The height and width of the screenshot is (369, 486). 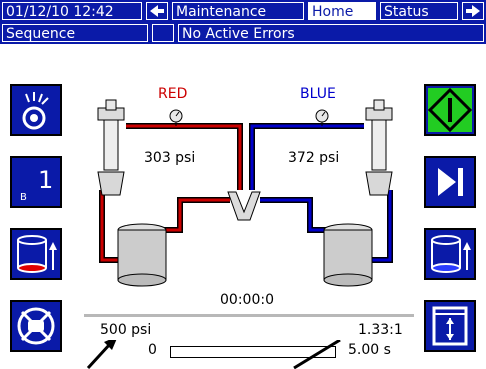 I want to click on status-spacer, so click(x=163, y=33).